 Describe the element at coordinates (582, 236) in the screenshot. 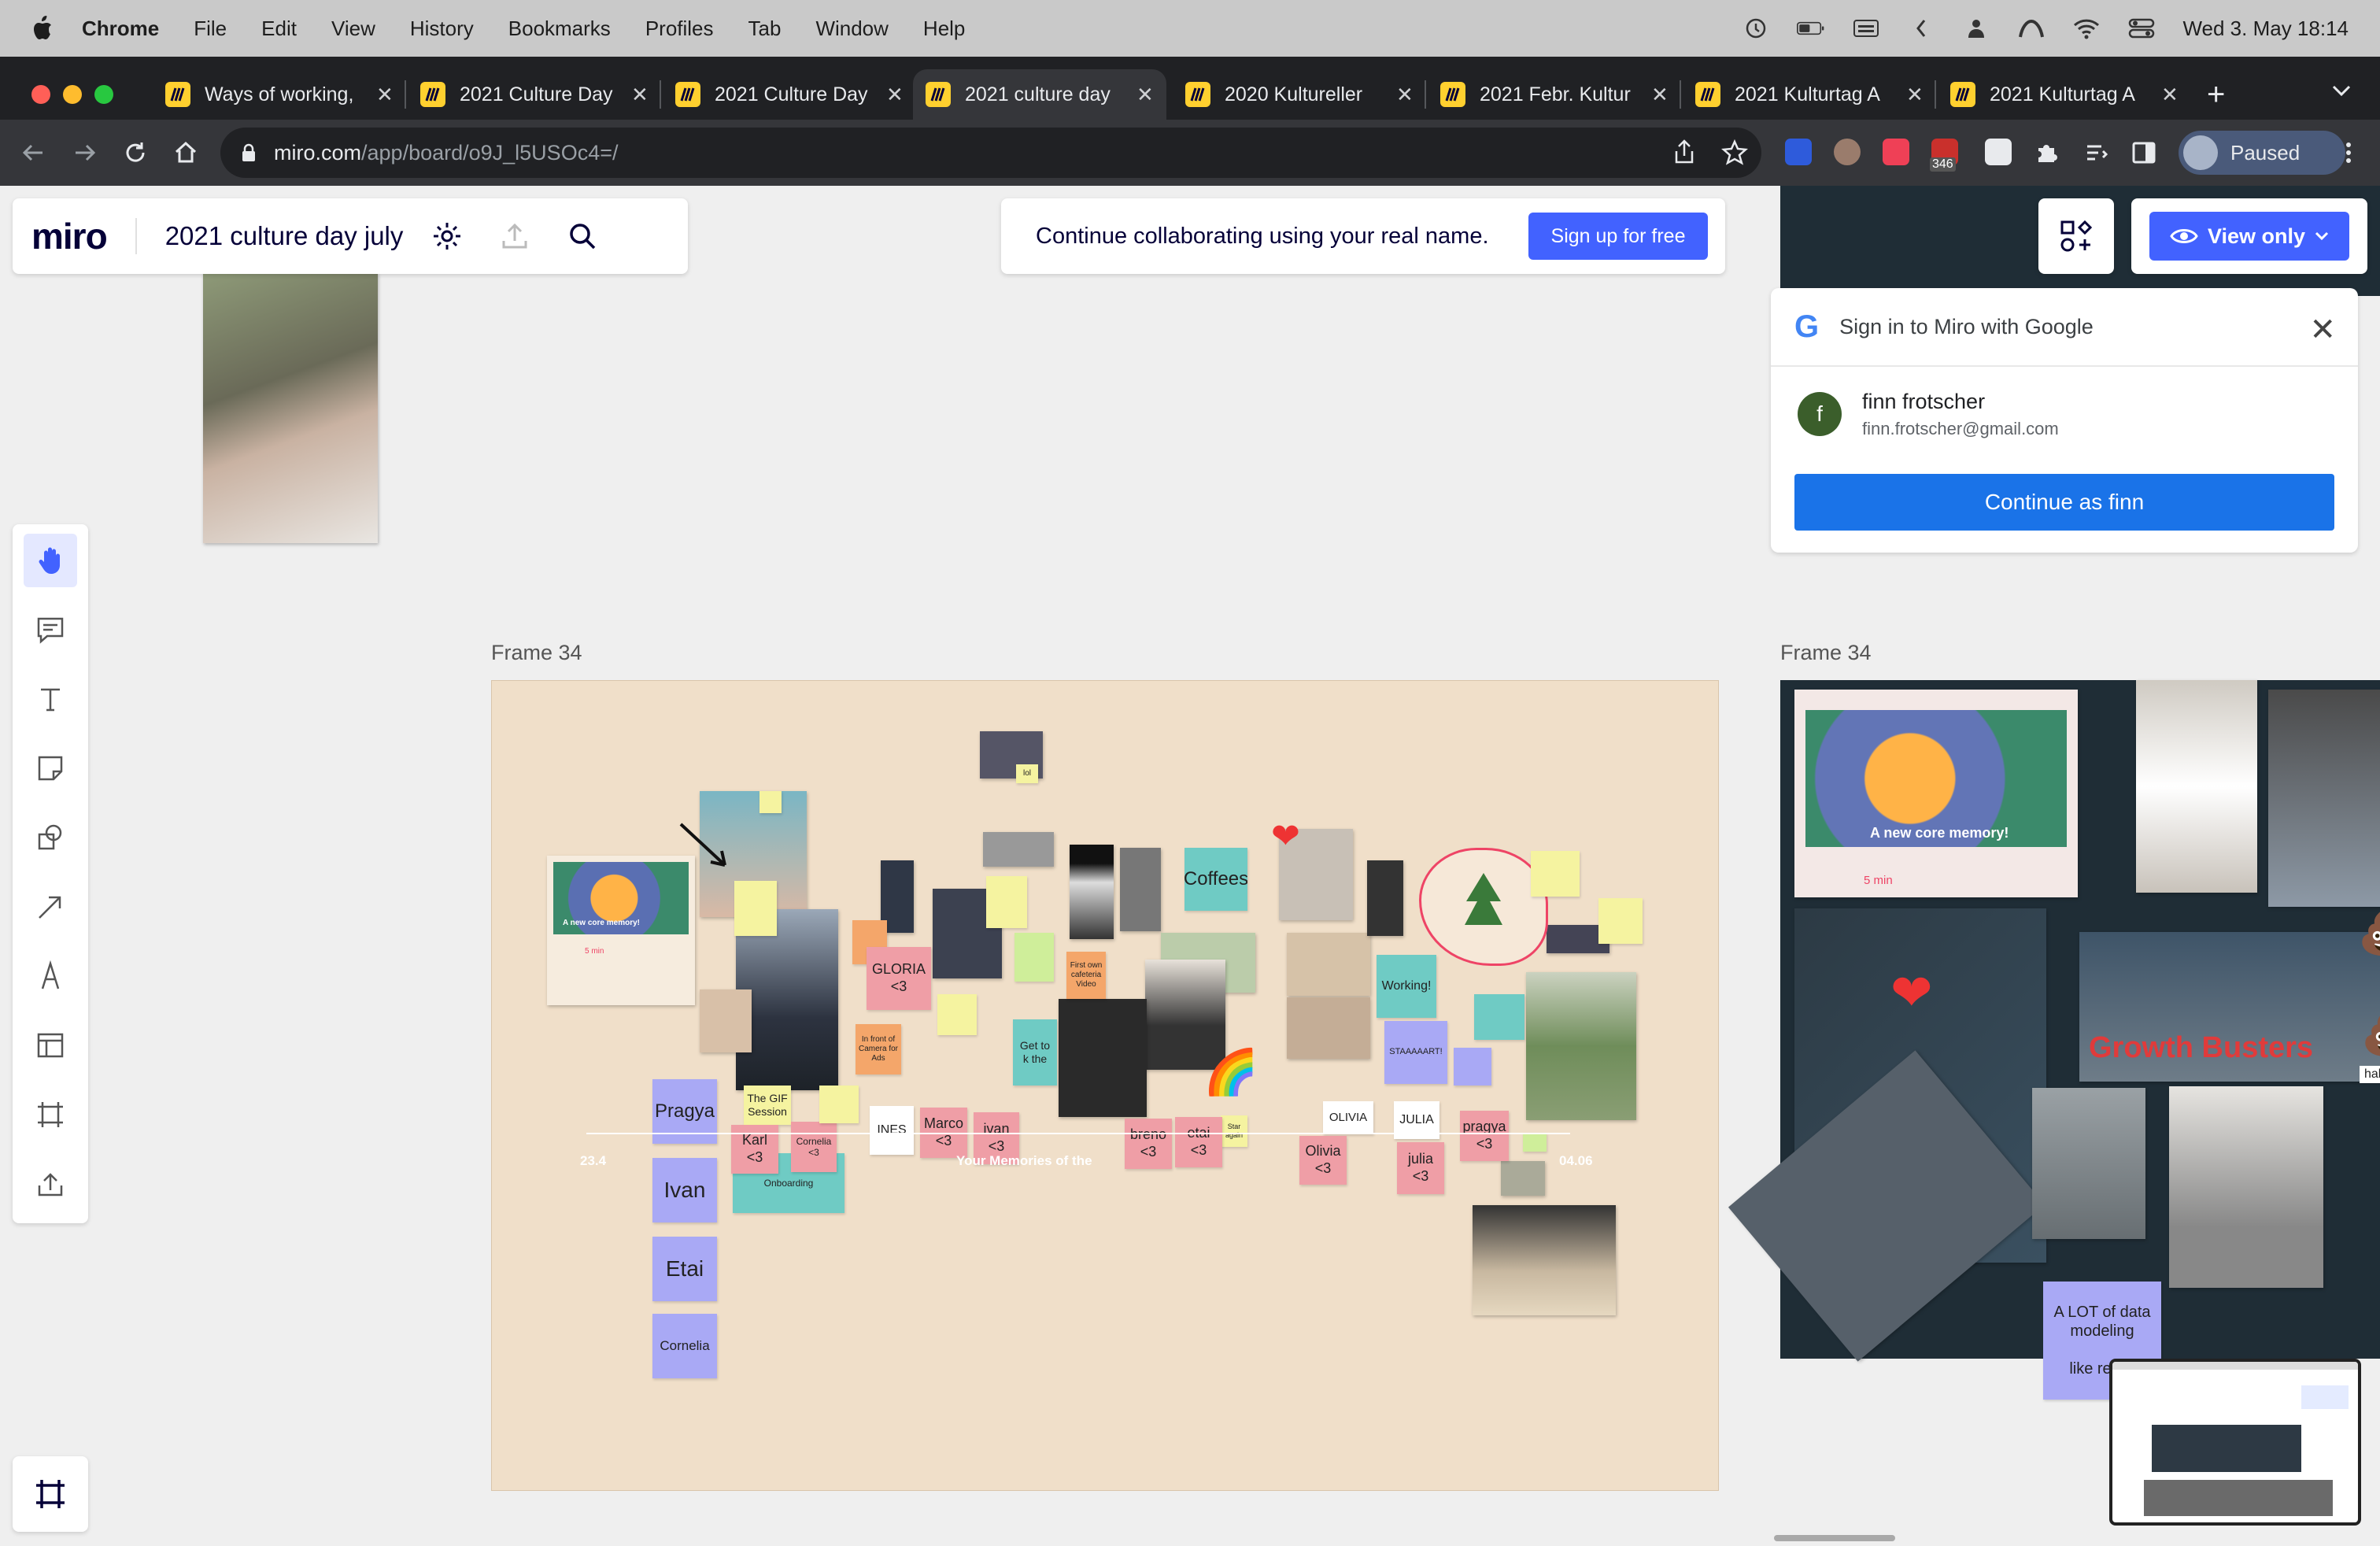

I see `search-icon` at that location.